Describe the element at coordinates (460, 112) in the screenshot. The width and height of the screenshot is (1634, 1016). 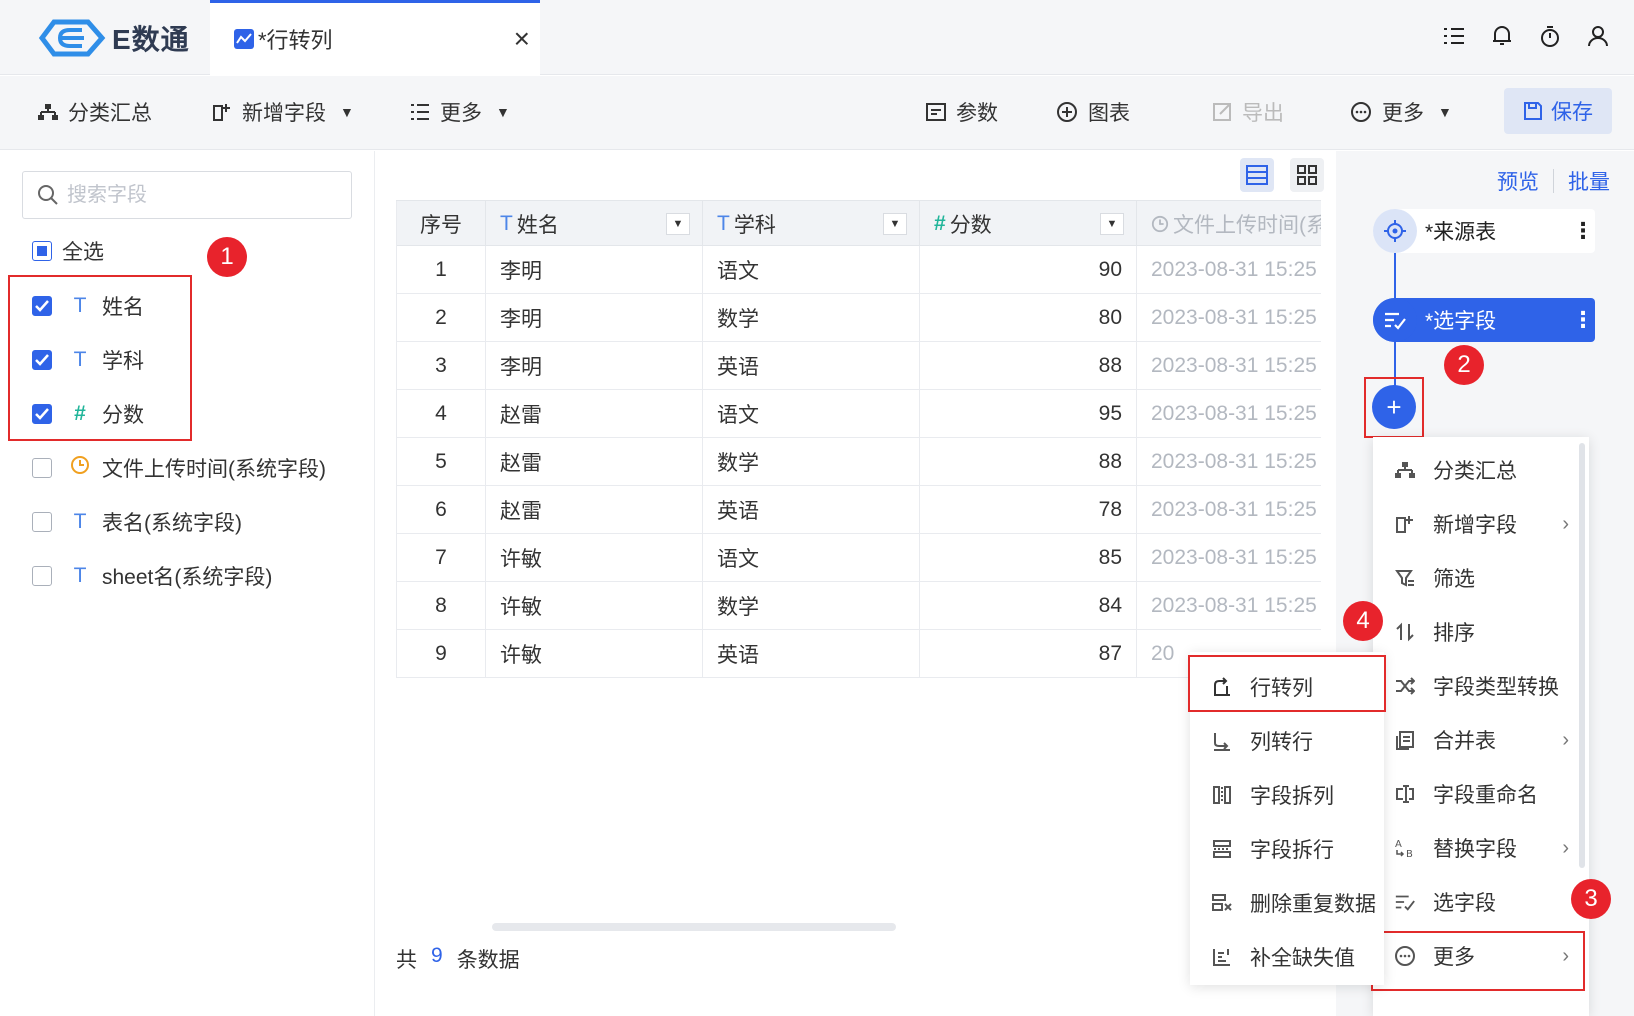
I see `more-left-button: 更多 ▼` at that location.